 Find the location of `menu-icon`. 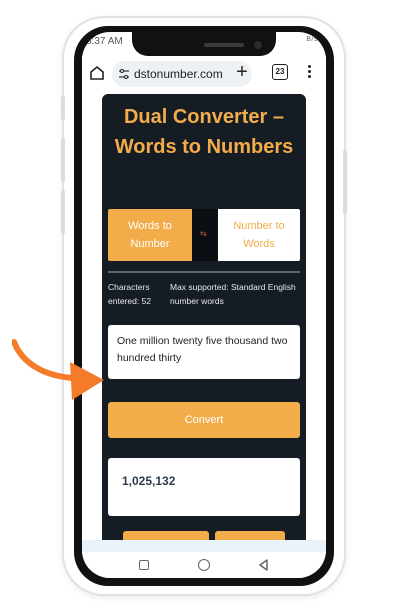

menu-icon is located at coordinates (310, 72).